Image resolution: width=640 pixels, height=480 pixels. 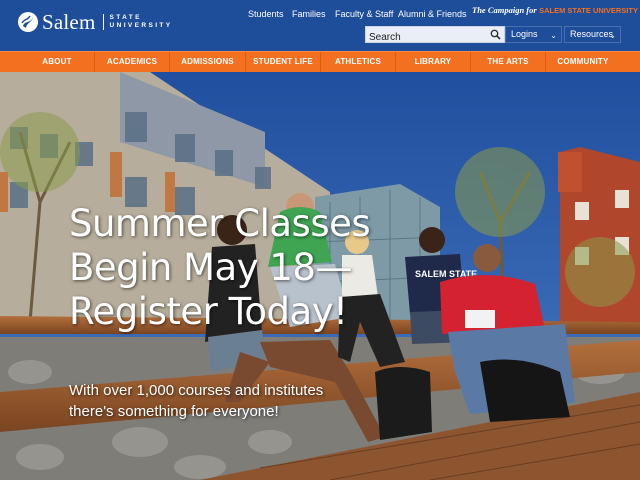 I want to click on logo-sub-line2: UNIVERSITY, so click(x=141, y=25).